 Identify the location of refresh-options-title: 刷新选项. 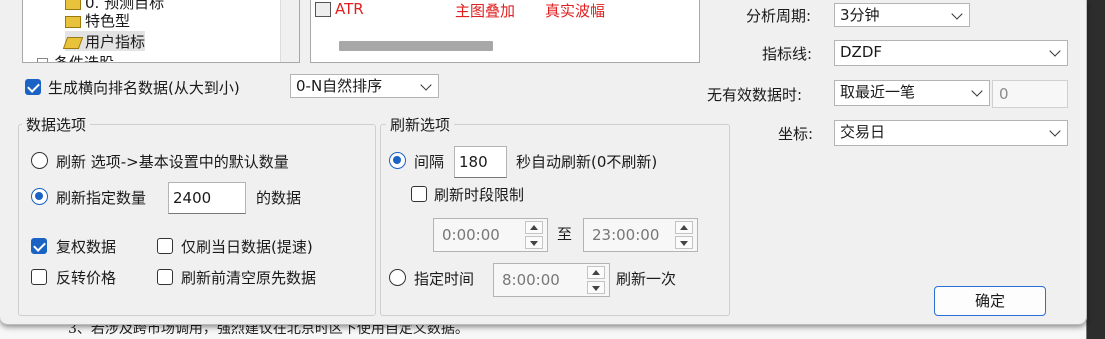
(420, 124).